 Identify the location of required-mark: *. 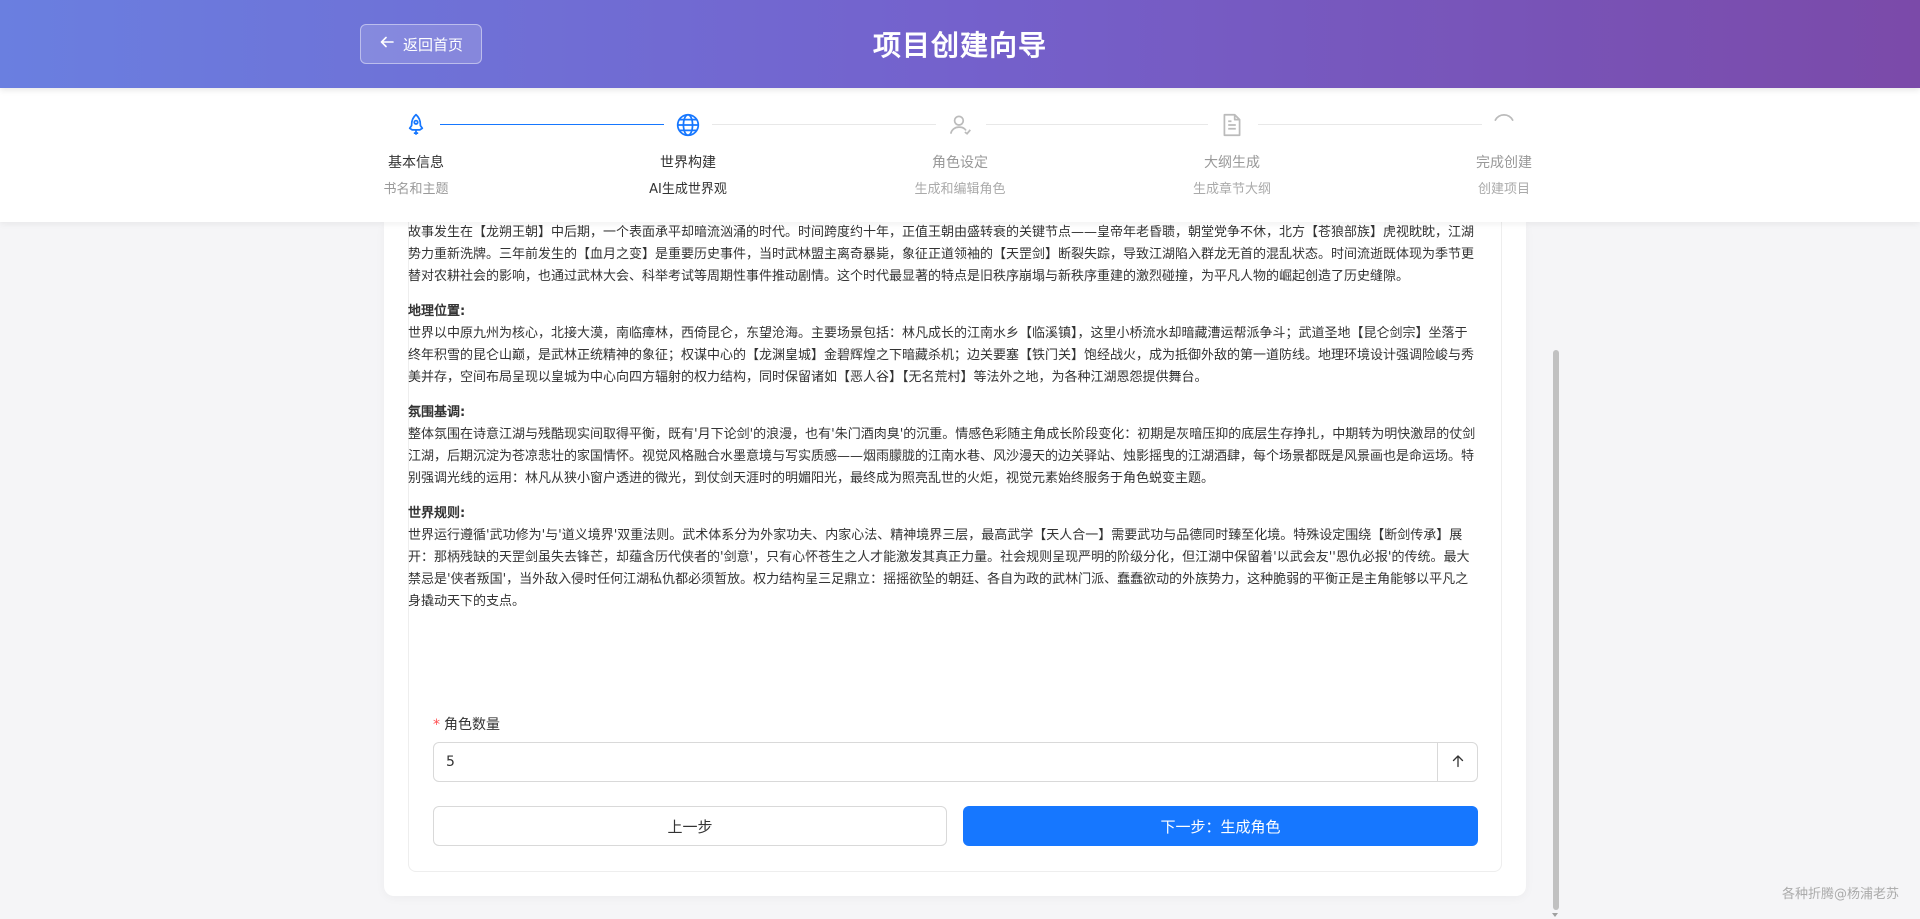
(436, 725).